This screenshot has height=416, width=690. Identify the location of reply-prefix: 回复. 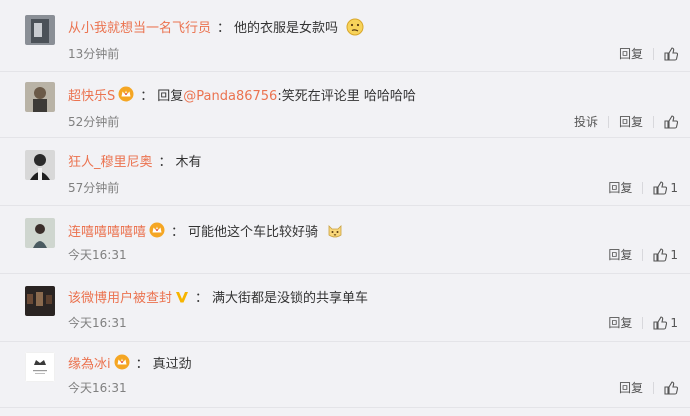
(170, 96).